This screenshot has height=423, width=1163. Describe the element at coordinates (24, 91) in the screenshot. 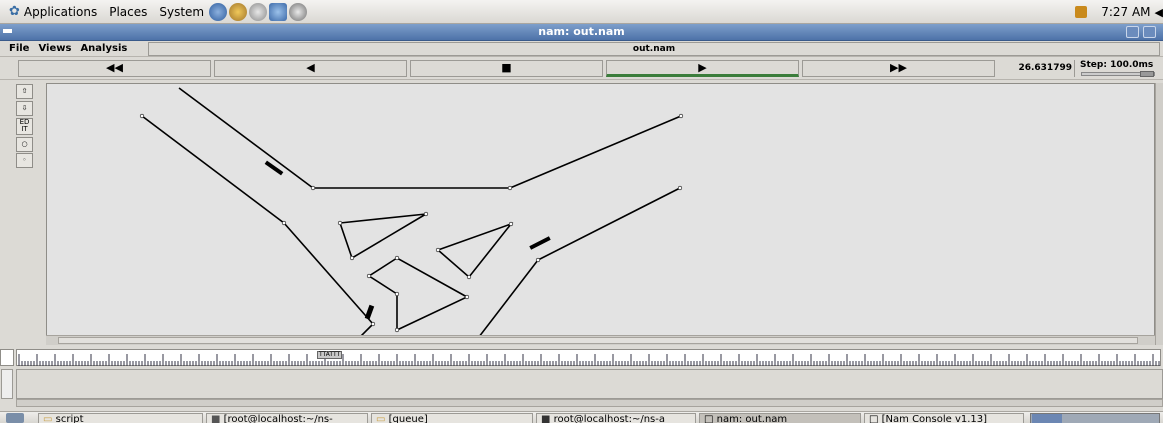

I see `zoom-in-icon: ⇧` at that location.